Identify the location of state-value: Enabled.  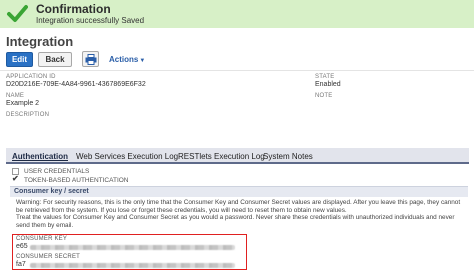
(328, 84).